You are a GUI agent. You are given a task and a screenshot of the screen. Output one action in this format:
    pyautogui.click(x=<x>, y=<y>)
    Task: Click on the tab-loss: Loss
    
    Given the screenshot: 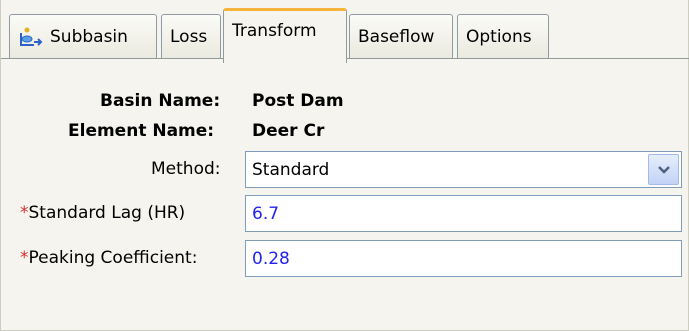 What is the action you would take?
    pyautogui.click(x=191, y=36)
    